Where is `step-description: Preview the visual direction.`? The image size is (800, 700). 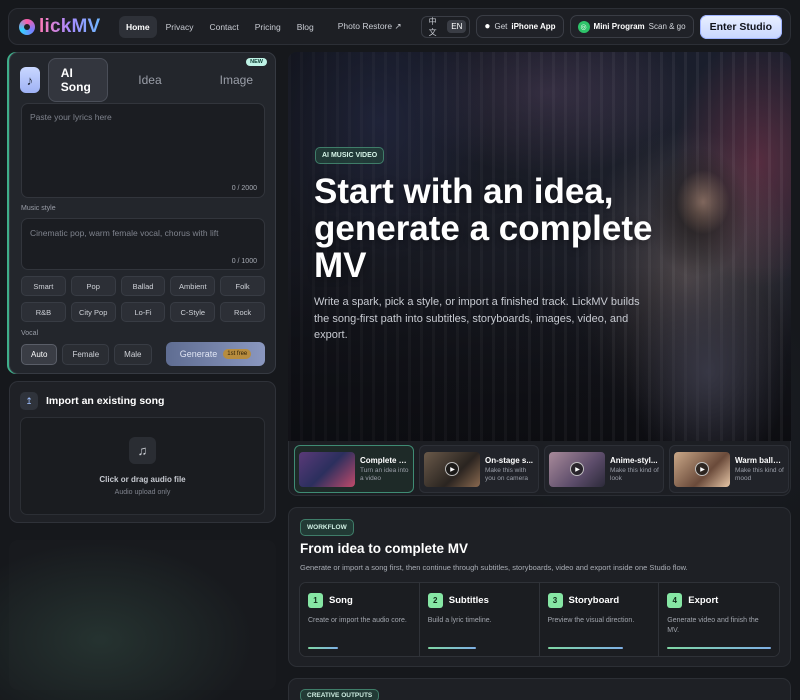
step-description: Preview the visual direction. is located at coordinates (591, 620).